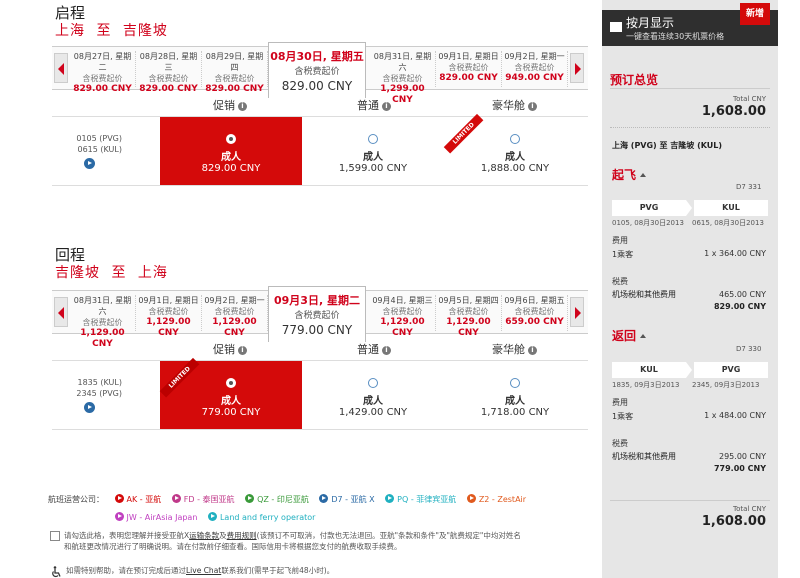 Image resolution: width=800 pixels, height=578 pixels. I want to click on toggle-title: 按月显示, so click(650, 23).